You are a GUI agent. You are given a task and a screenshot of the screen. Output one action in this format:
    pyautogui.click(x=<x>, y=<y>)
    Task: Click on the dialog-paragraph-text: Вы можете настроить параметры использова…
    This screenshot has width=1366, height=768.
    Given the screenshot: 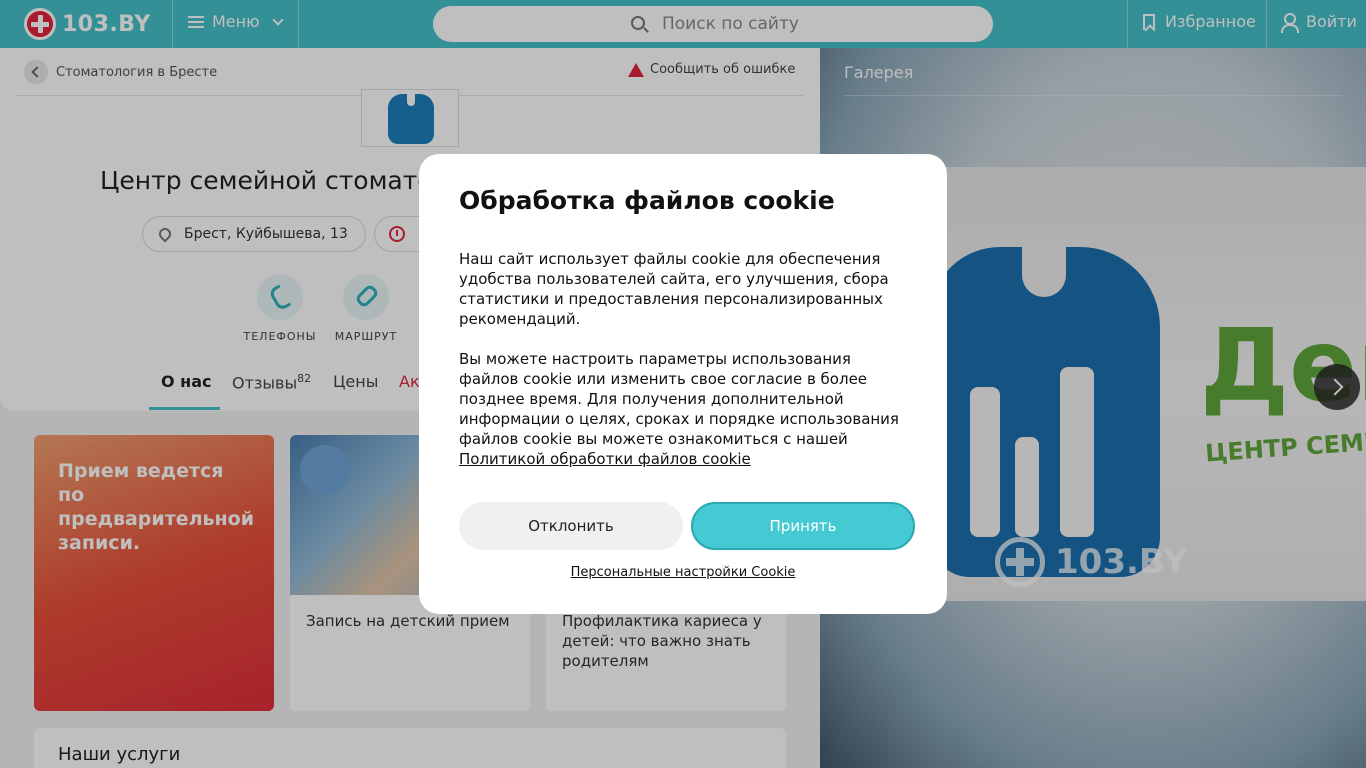 What is the action you would take?
    pyautogui.click(x=679, y=399)
    